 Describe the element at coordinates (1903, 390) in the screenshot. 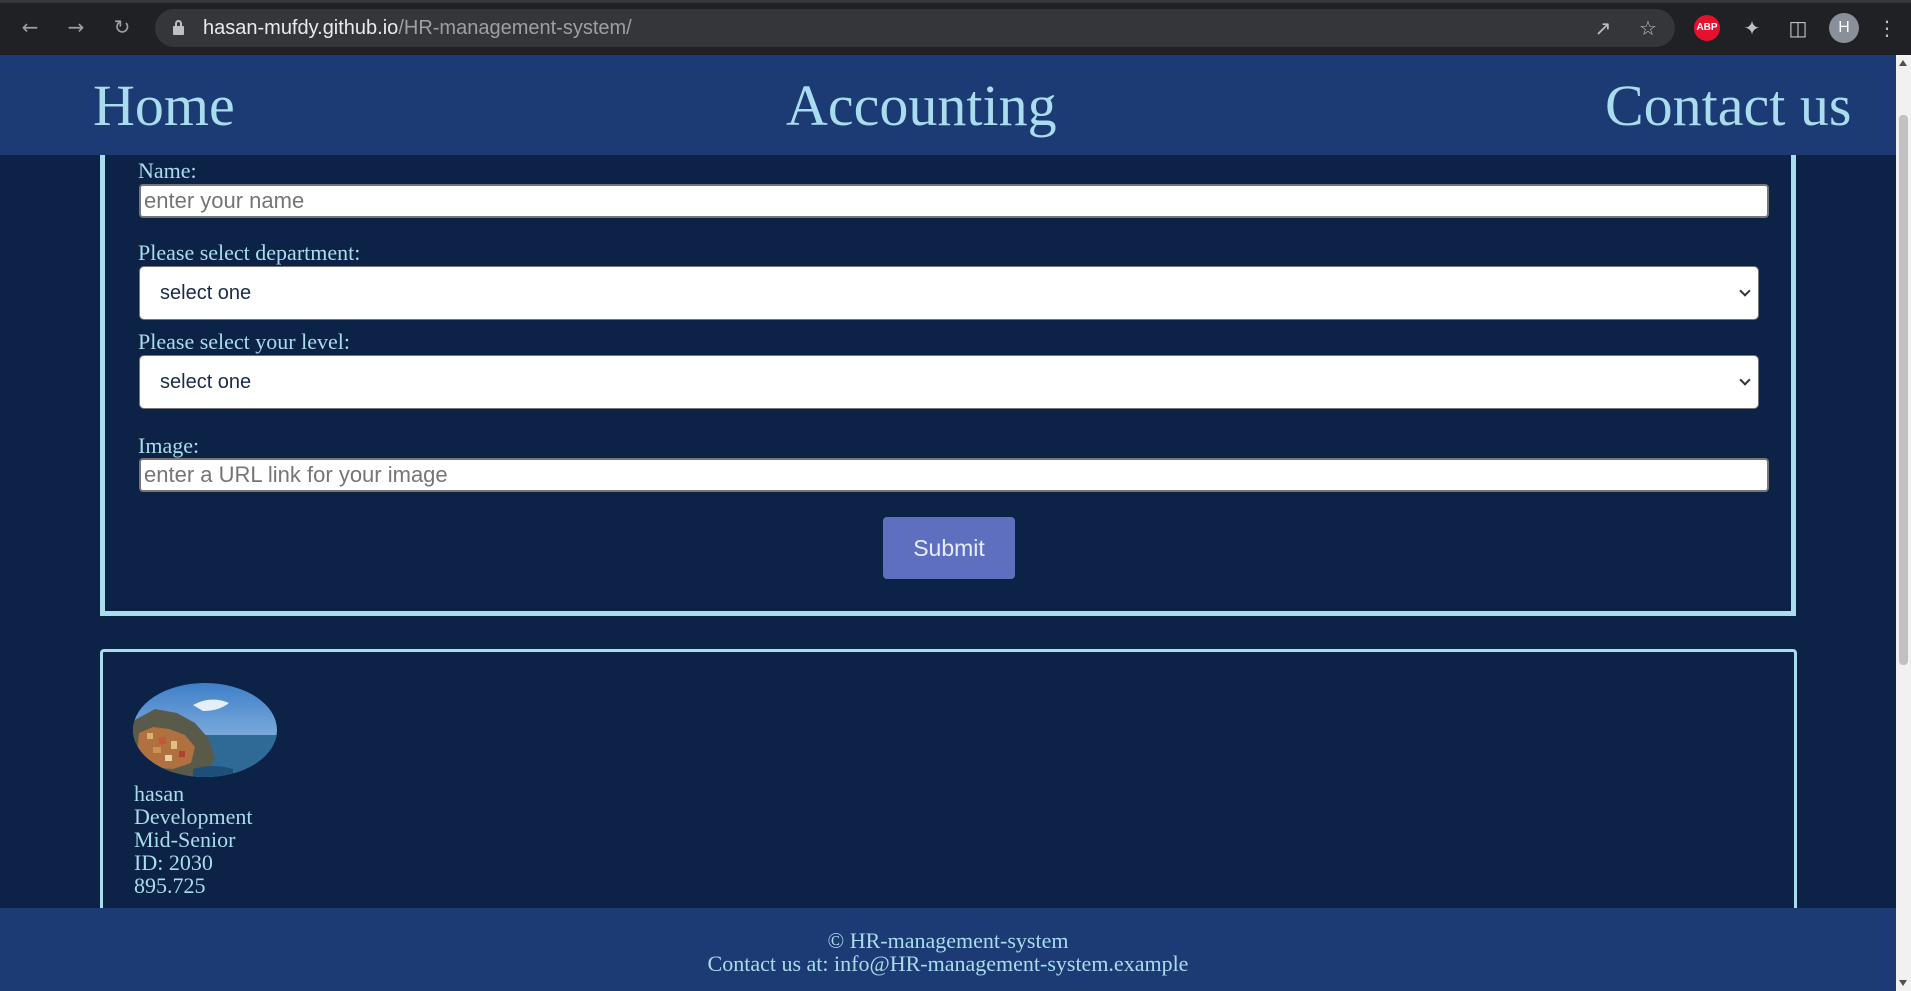

I see `scrollbar-thumb` at that location.